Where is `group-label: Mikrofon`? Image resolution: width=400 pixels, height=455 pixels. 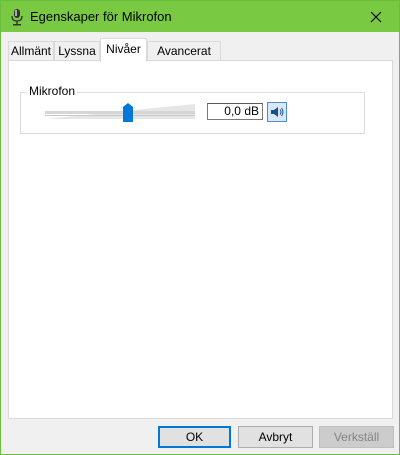
group-label: Mikrofon is located at coordinates (52, 91).